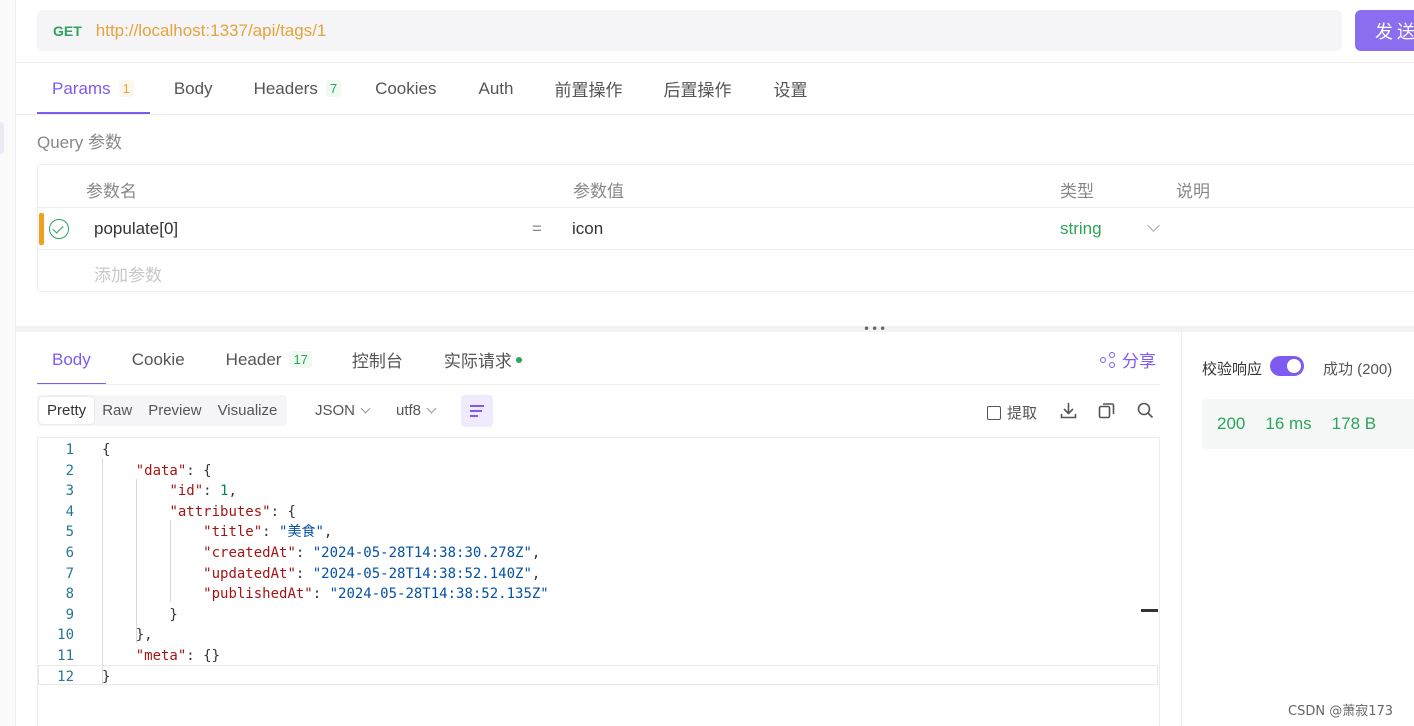 This screenshot has height=726, width=1414. I want to click on word-wrap-button, so click(477, 411).